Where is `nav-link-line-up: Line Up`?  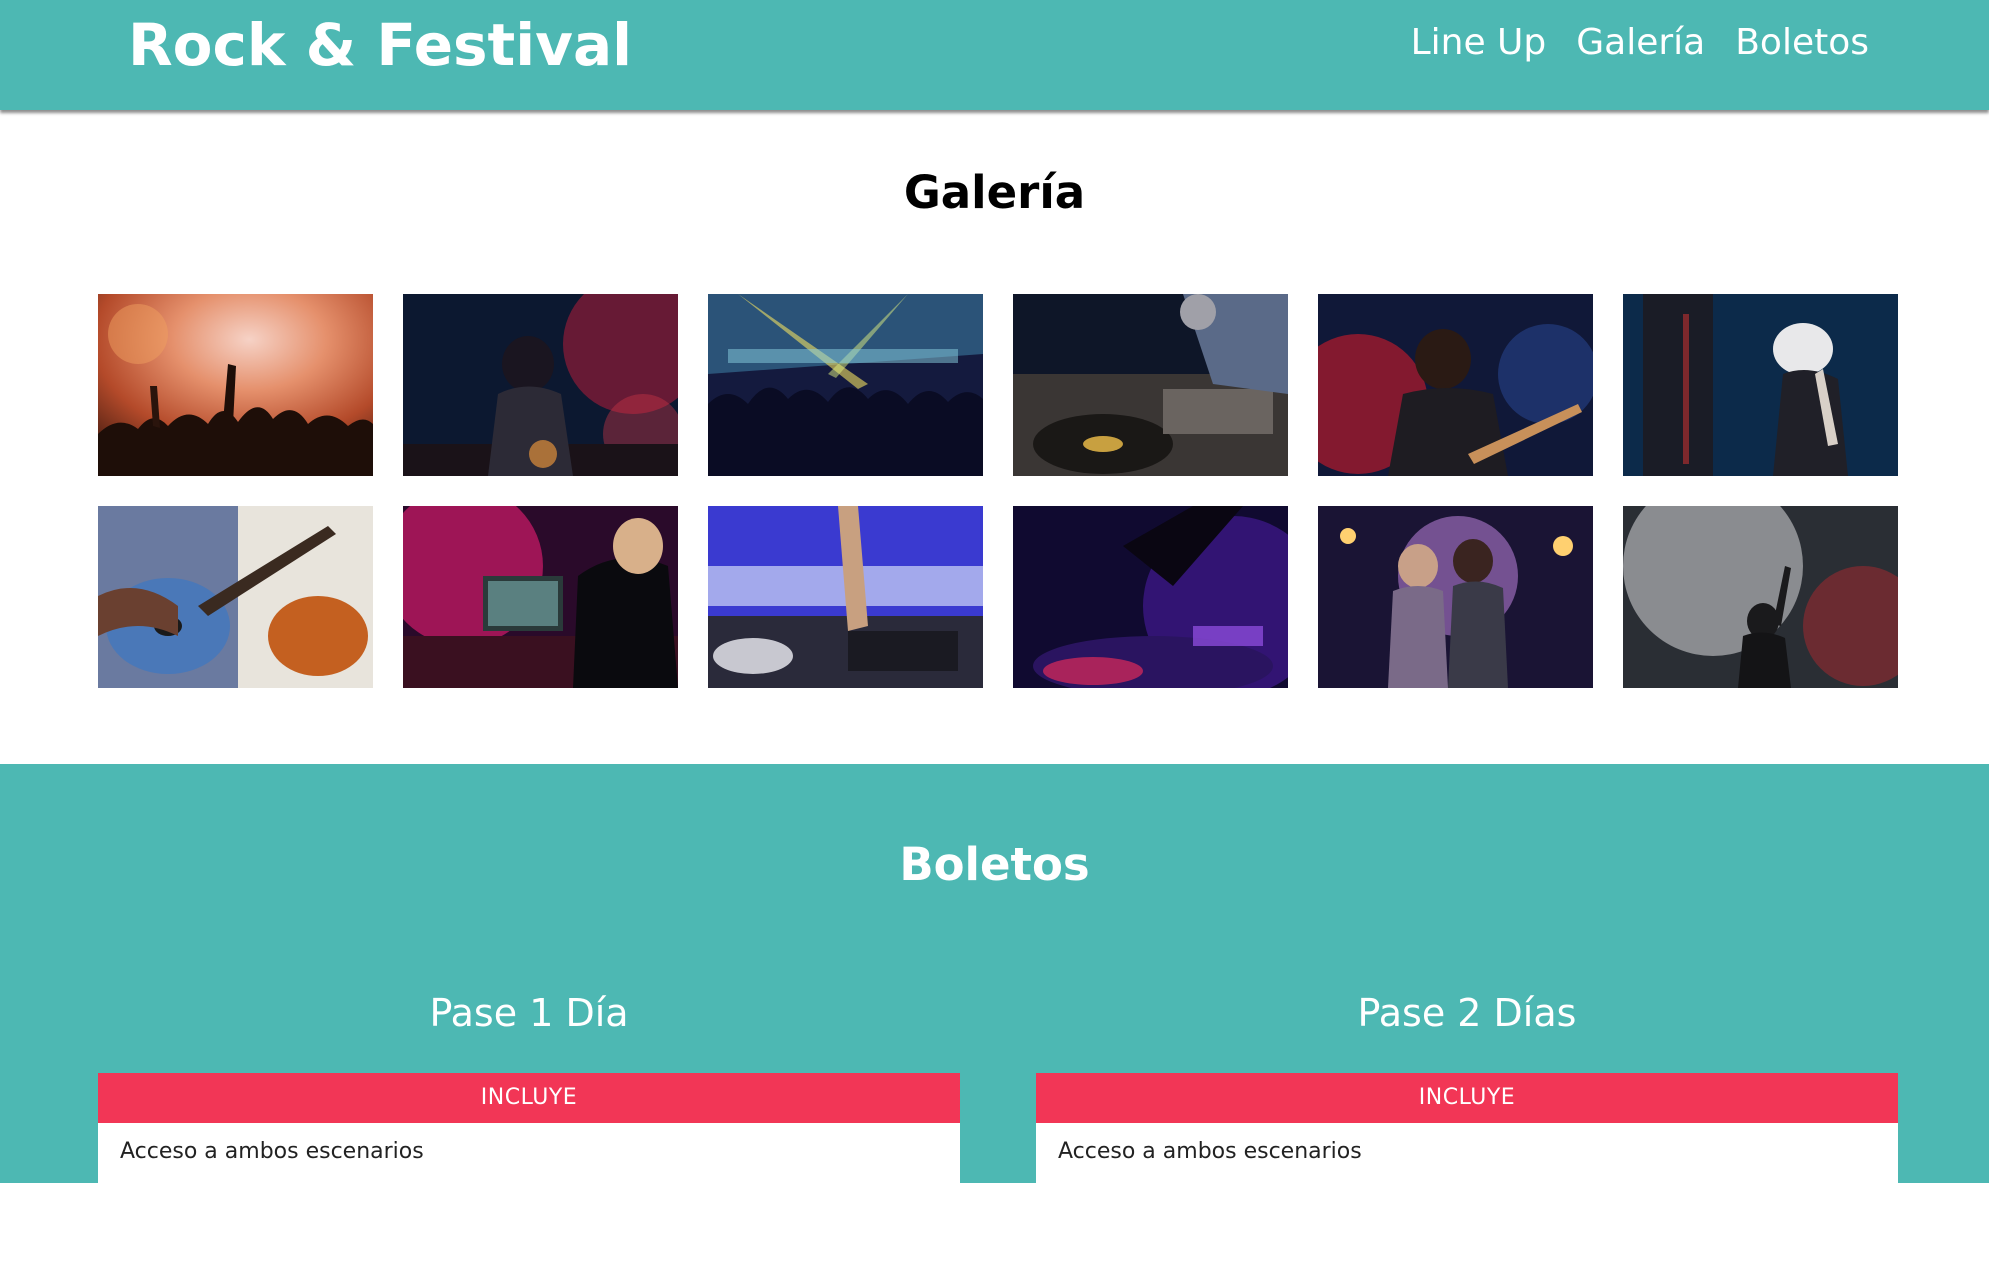 nav-link-line-up: Line Up is located at coordinates (1479, 43).